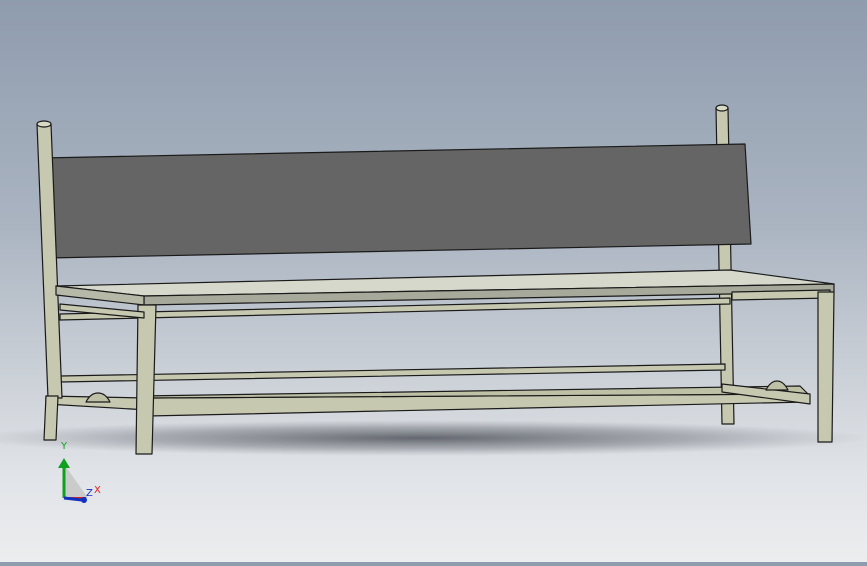 The image size is (867, 566). What do you see at coordinates (777, 385) in the screenshot?
I see `right-floor-clip` at bounding box center [777, 385].